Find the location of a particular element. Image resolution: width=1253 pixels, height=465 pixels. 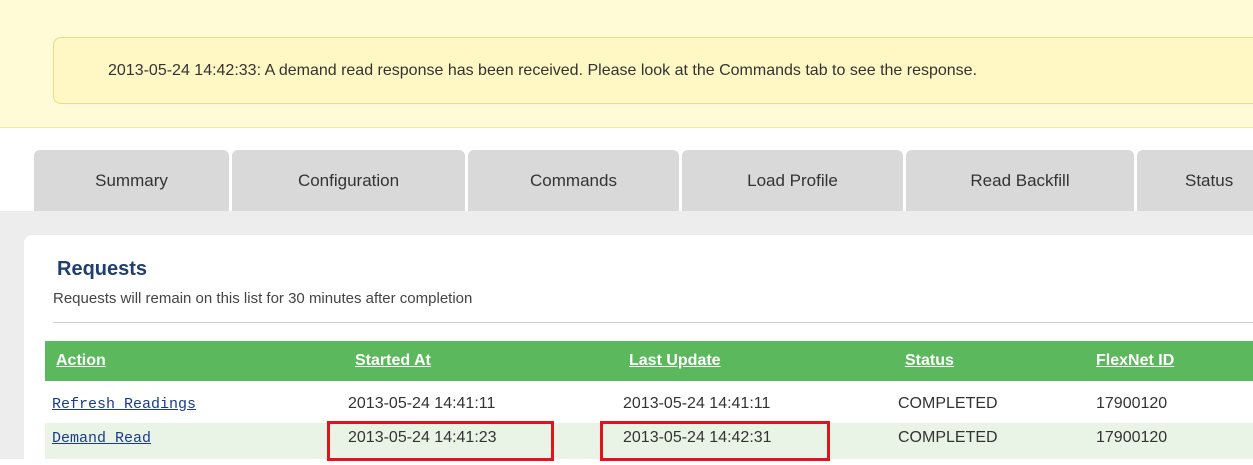

tab-label: Configuration is located at coordinates (348, 180).